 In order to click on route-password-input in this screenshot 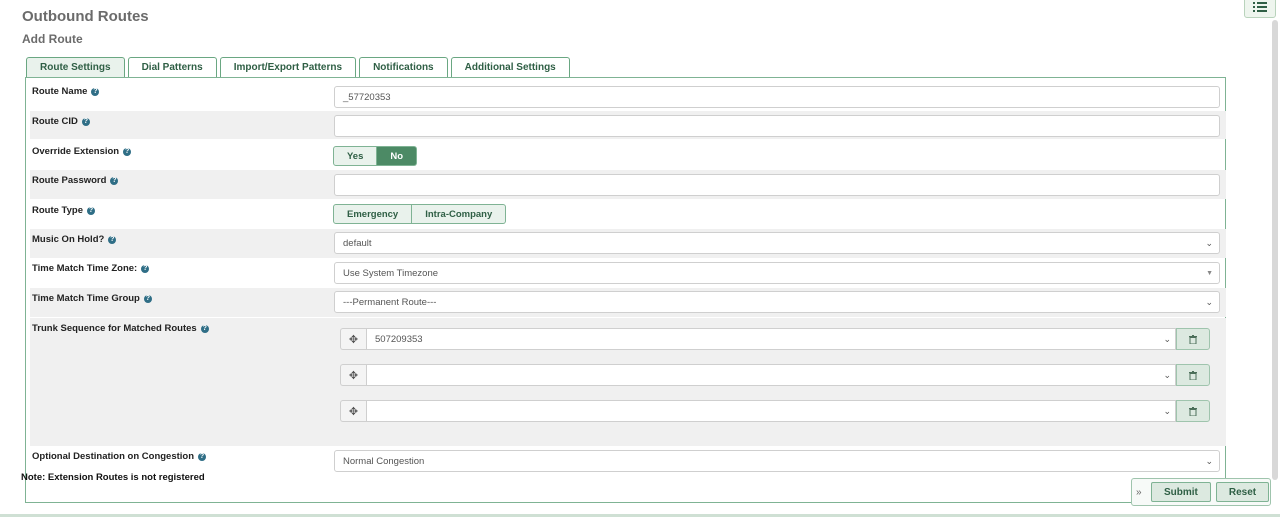, I will do `click(777, 185)`.